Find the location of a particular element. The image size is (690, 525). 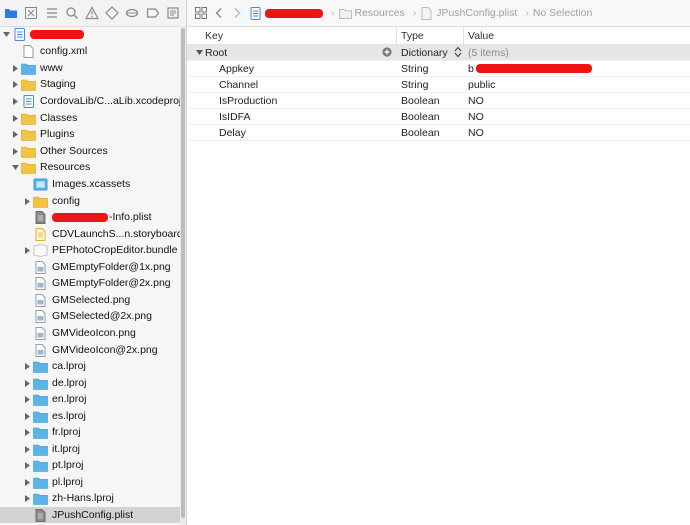

redaction-mark-fill is located at coordinates (294, 13).